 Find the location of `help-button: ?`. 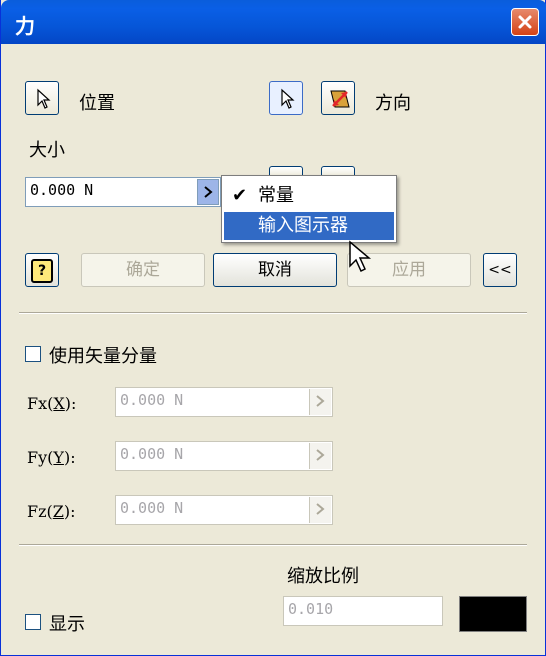

help-button: ? is located at coordinates (42, 270).